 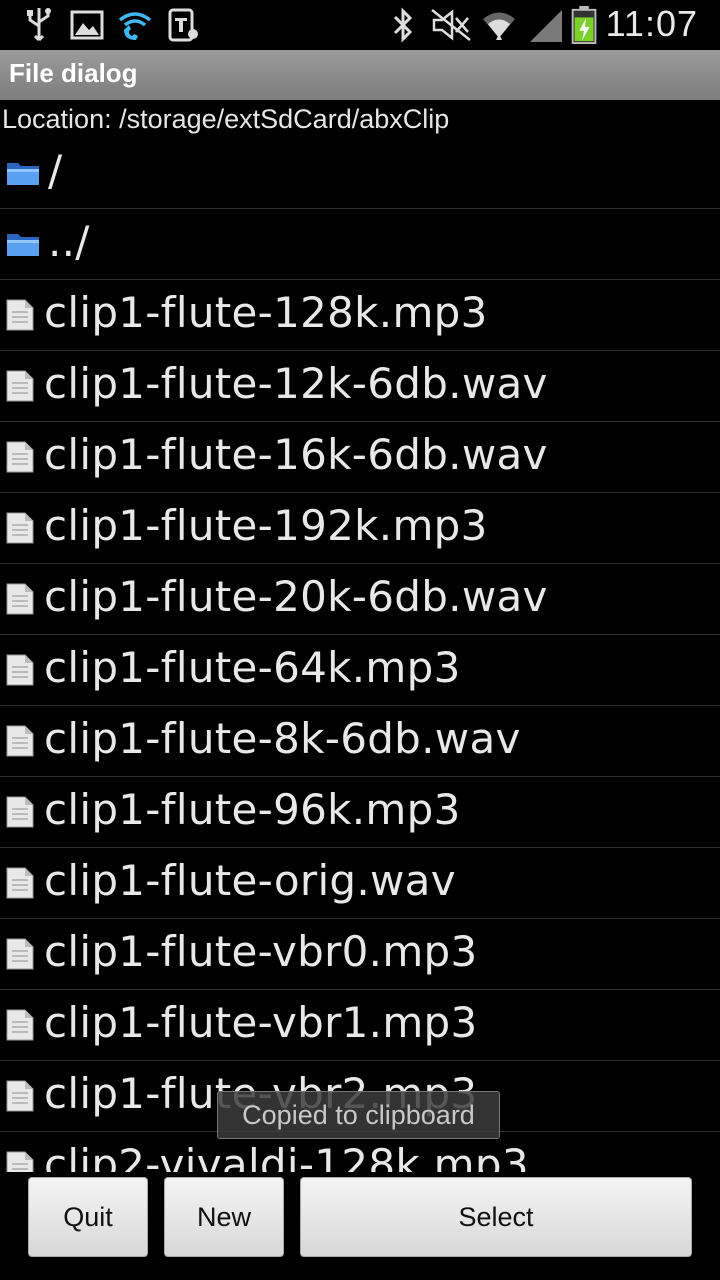 I want to click on quit-button: Quit, so click(x=88, y=1217).